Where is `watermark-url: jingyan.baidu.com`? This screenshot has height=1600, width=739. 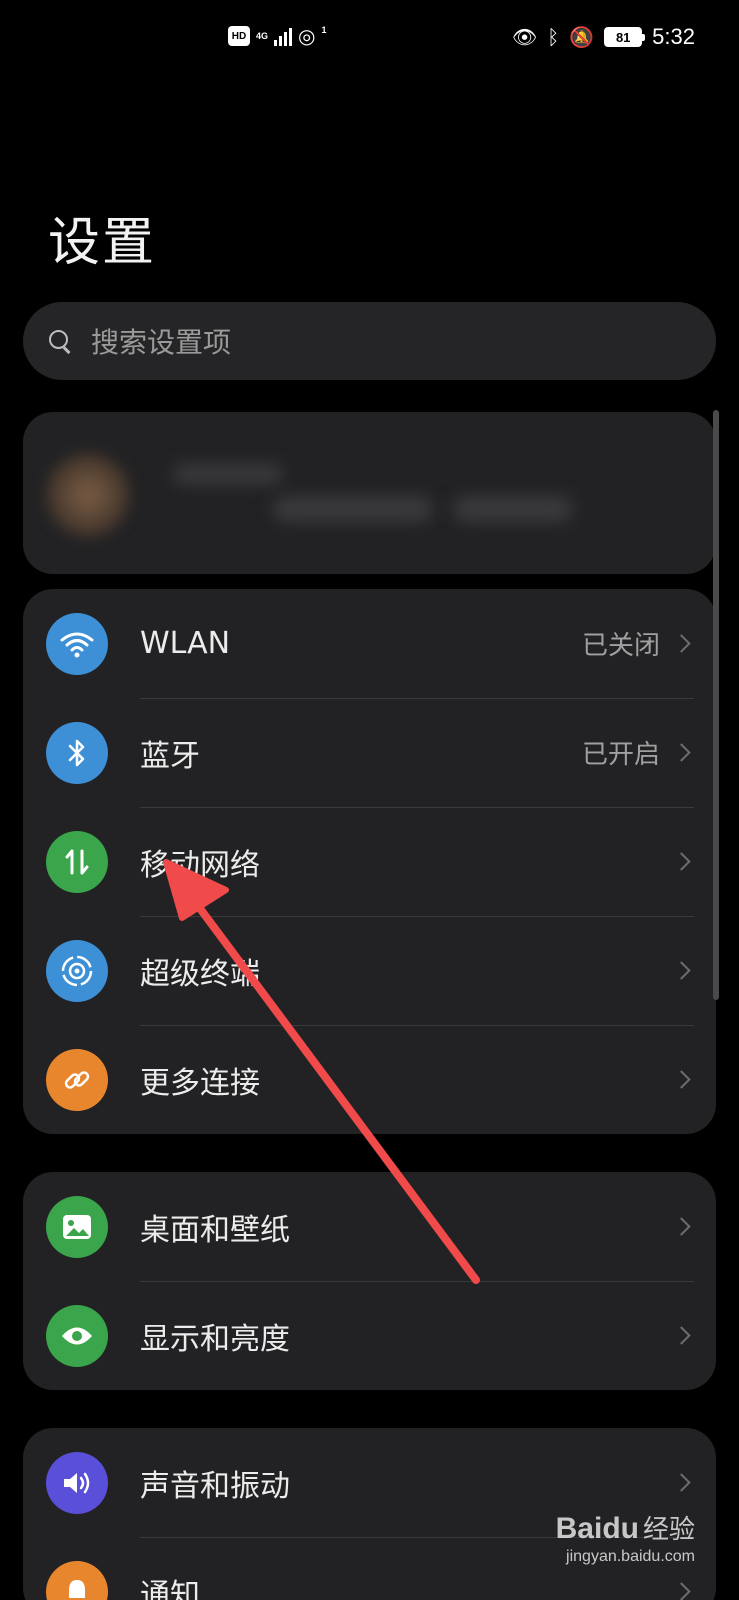
watermark-url: jingyan.baidu.com is located at coordinates (630, 1556).